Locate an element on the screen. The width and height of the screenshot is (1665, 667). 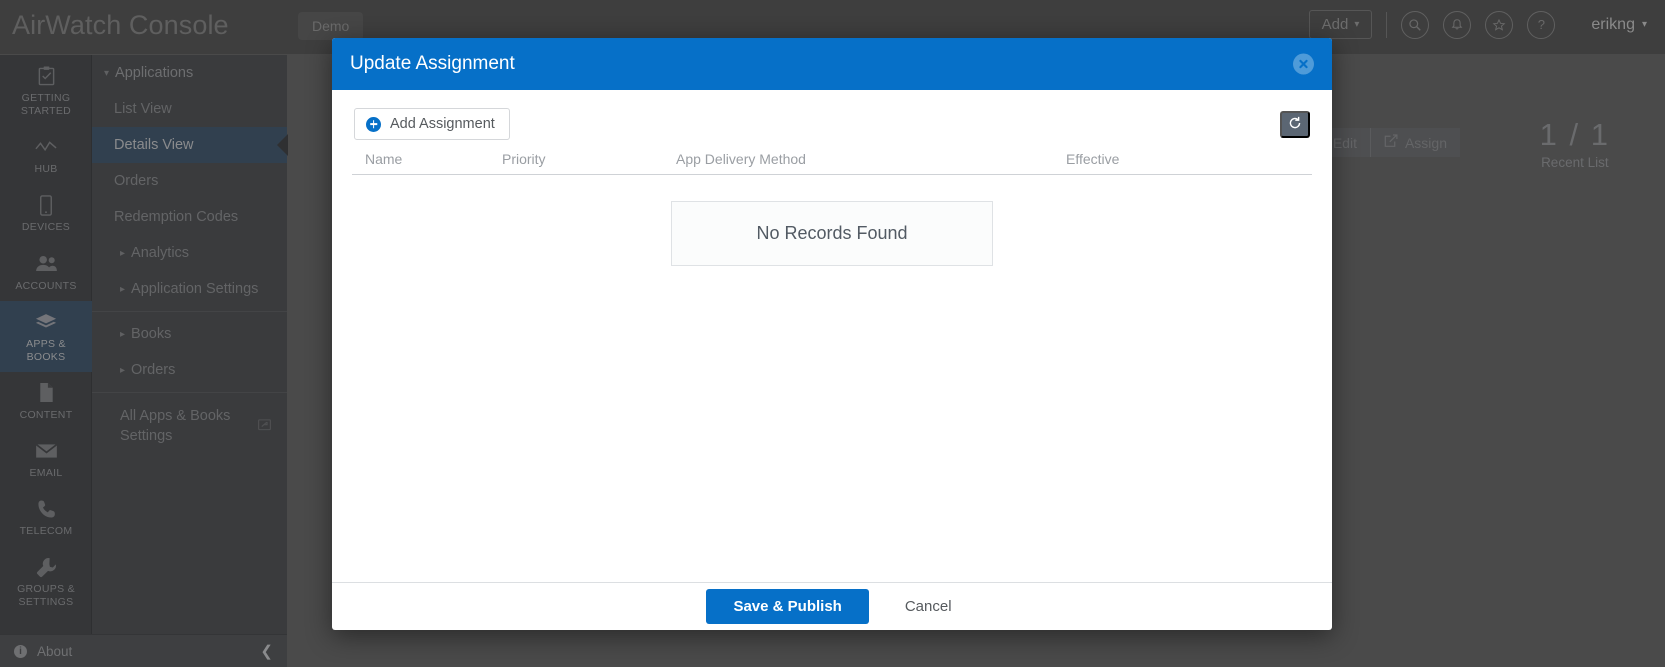
rail-item-content: CONTENT is located at coordinates (46, 401).